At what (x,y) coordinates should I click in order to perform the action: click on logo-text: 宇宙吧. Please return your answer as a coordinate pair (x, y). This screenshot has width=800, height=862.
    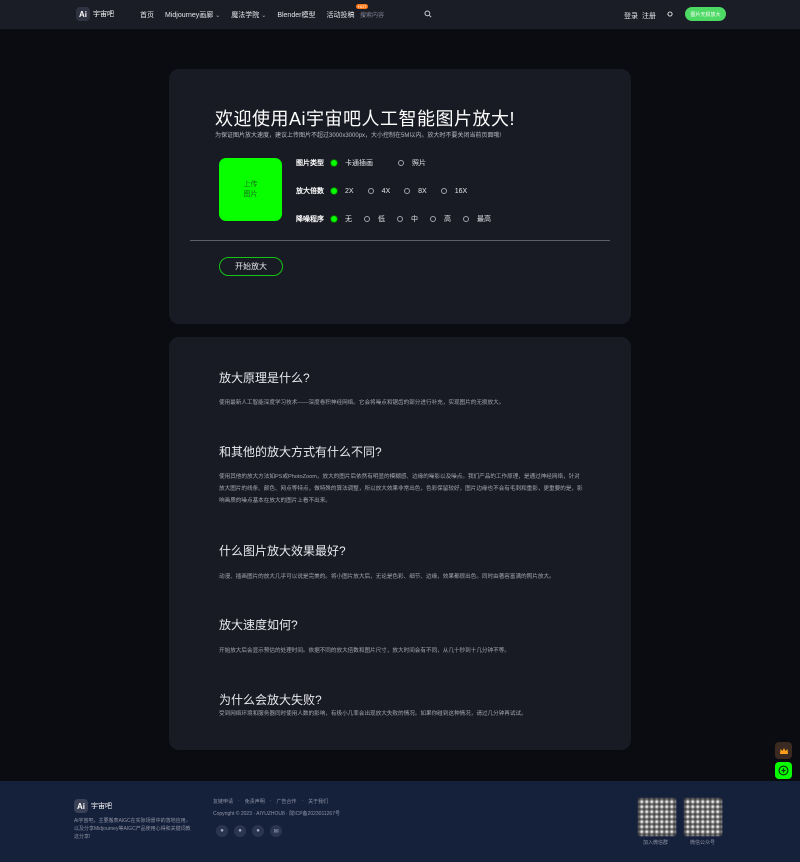
    Looking at the image, I should click on (103, 14).